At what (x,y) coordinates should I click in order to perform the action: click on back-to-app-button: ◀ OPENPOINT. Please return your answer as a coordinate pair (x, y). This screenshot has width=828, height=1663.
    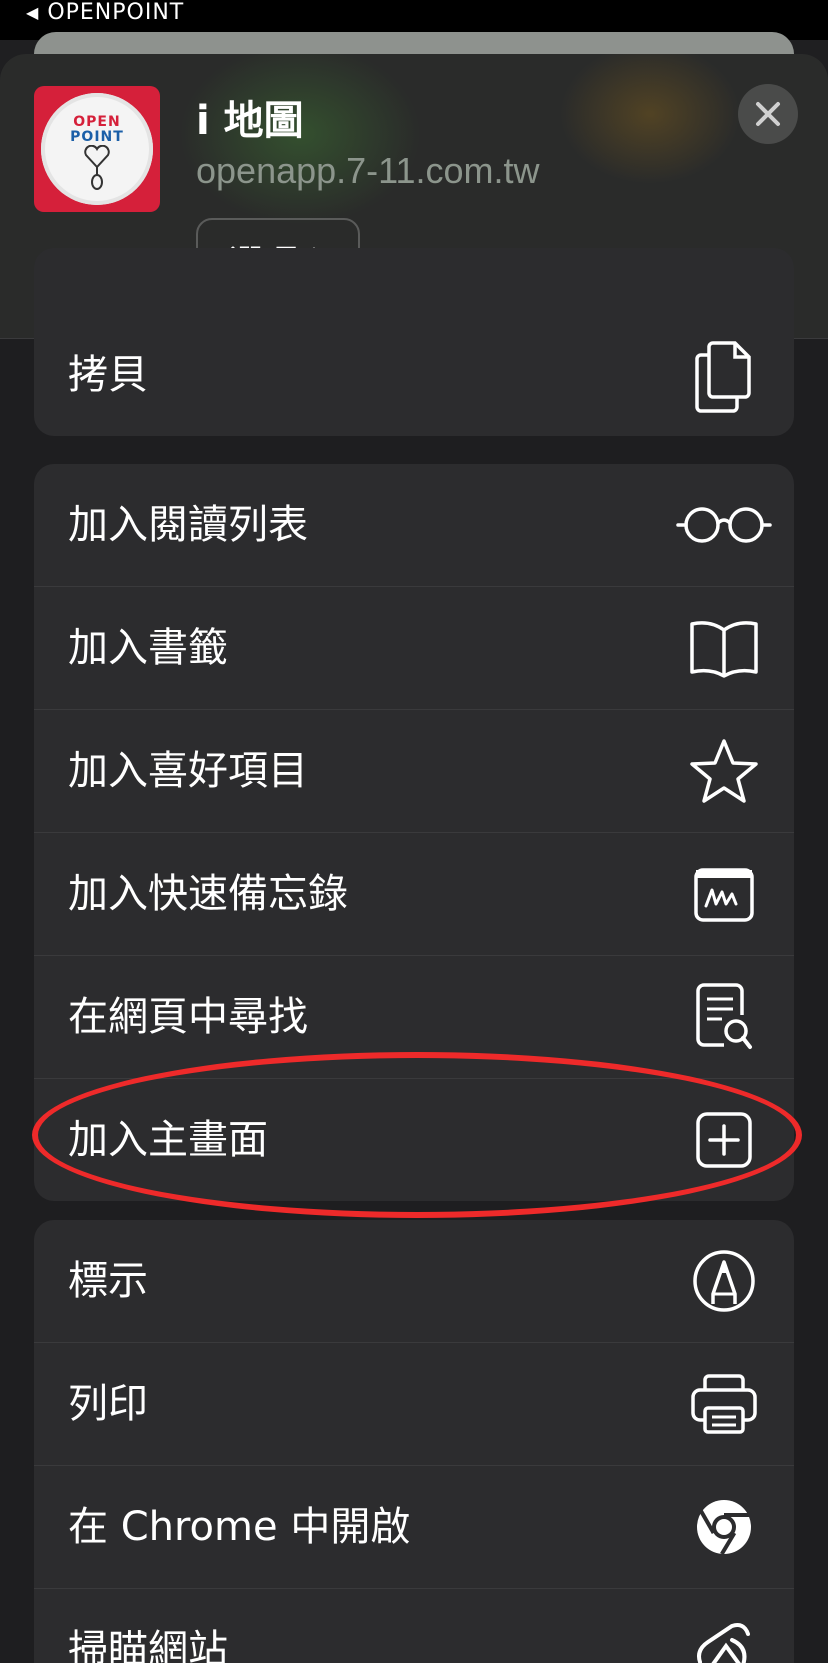
    Looking at the image, I should click on (105, 12).